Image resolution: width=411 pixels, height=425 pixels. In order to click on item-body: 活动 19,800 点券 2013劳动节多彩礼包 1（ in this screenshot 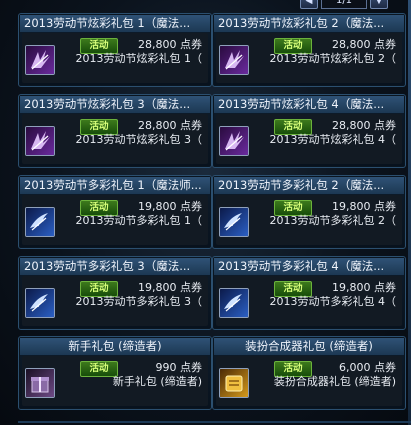, I will do `click(115, 220)`.